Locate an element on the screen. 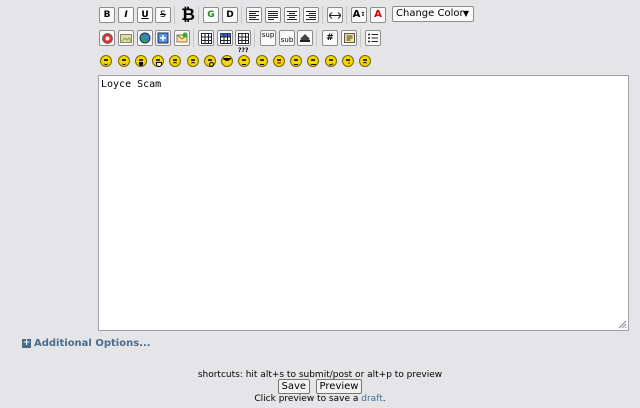 The height and width of the screenshot is (408, 640). huh-icon is located at coordinates (244, 61).